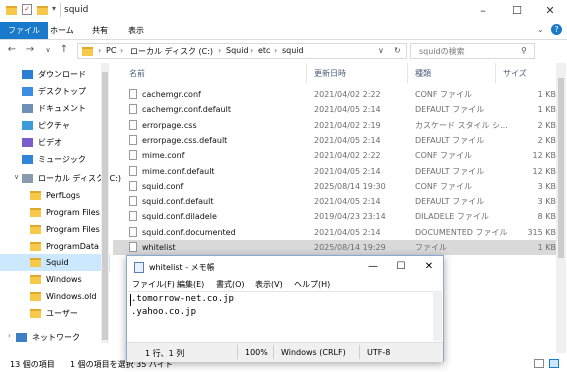 Image resolution: width=567 pixels, height=372 pixels. I want to click on sidebar-item: Windows.old, so click(55, 296).